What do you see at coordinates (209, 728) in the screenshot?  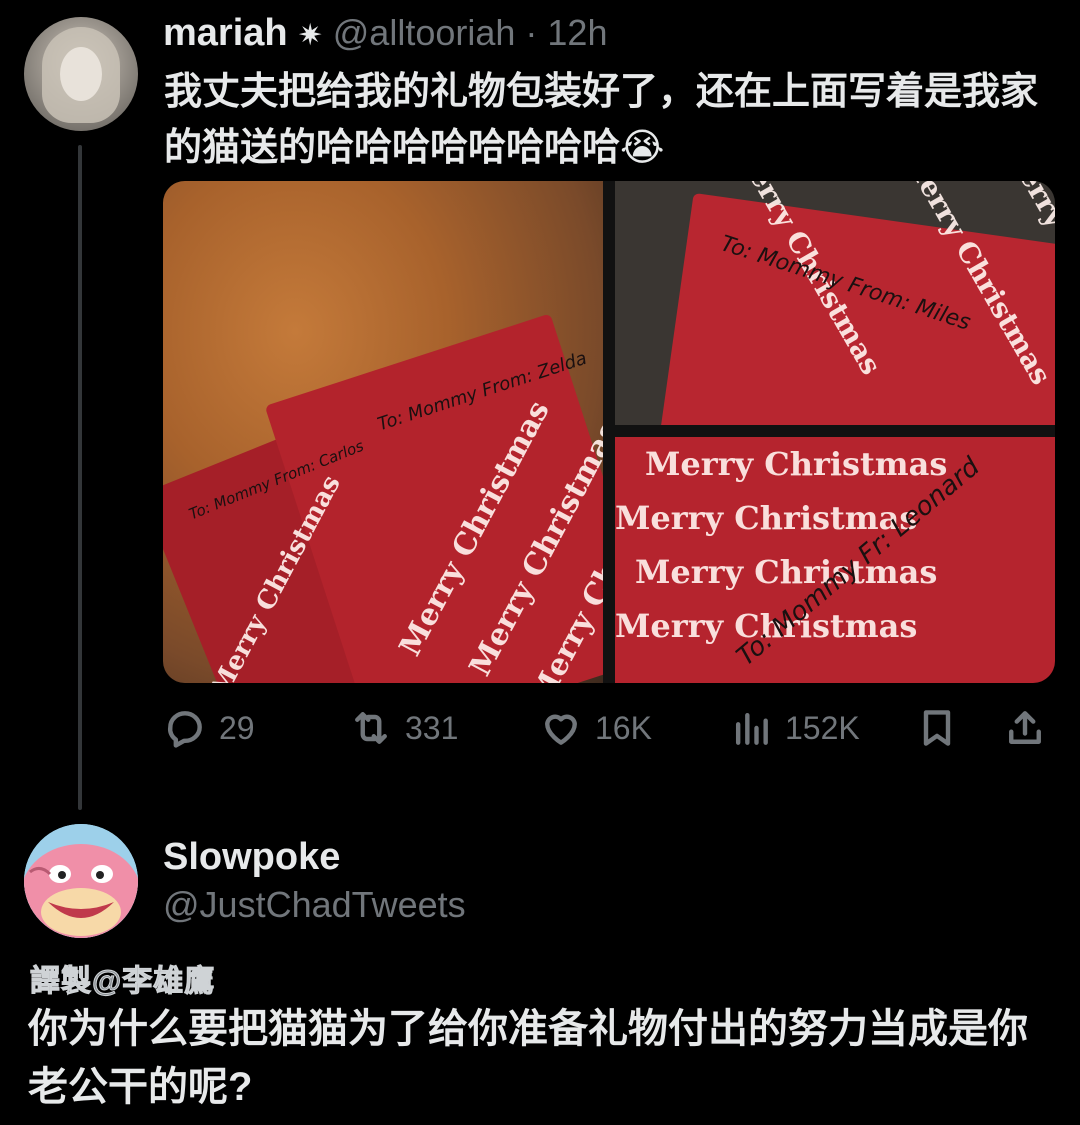 I see `reply-button: 29` at bounding box center [209, 728].